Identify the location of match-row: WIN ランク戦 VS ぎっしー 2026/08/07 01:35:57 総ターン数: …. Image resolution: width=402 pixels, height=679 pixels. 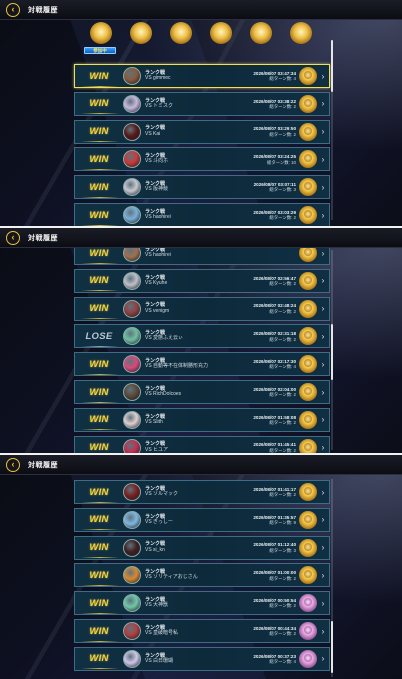
(202, 519).